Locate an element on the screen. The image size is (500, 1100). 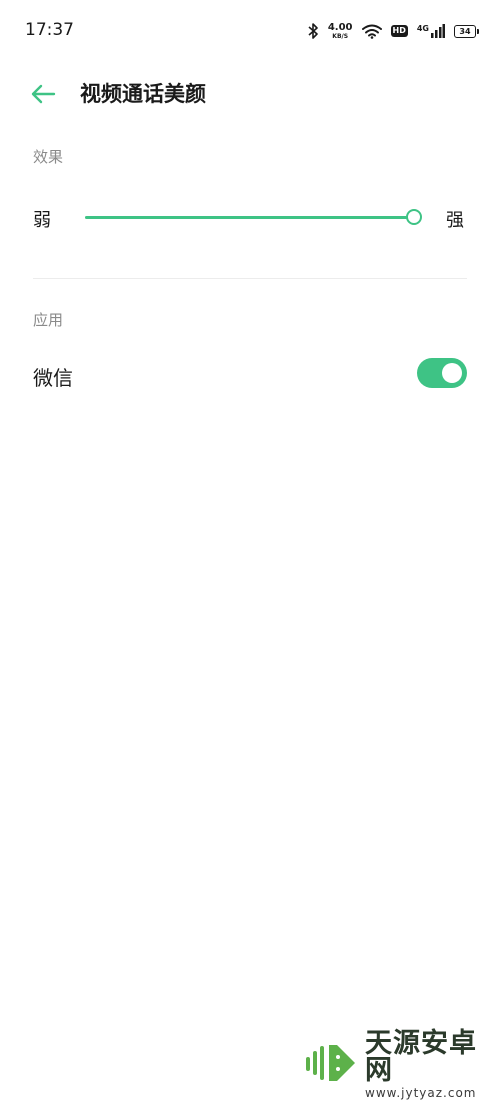
app-name-label: 微信 is located at coordinates (53, 378).